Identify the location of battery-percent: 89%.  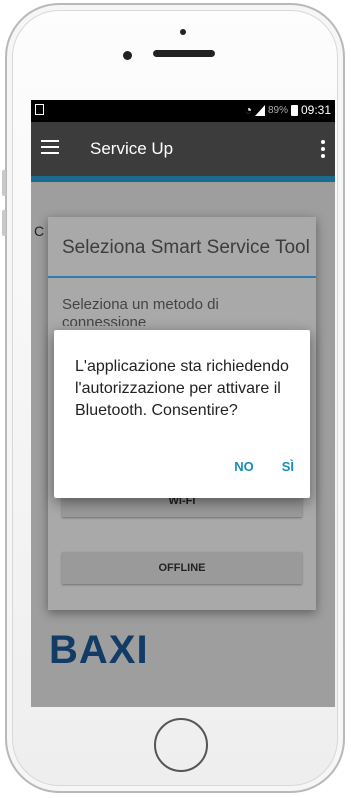
(277, 110).